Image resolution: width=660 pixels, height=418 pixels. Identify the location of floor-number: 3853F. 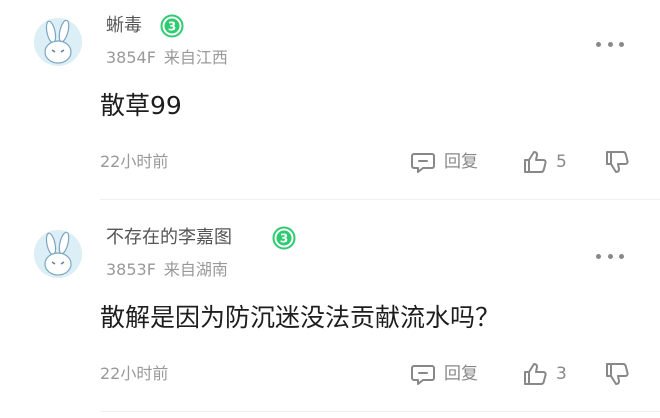
(131, 269).